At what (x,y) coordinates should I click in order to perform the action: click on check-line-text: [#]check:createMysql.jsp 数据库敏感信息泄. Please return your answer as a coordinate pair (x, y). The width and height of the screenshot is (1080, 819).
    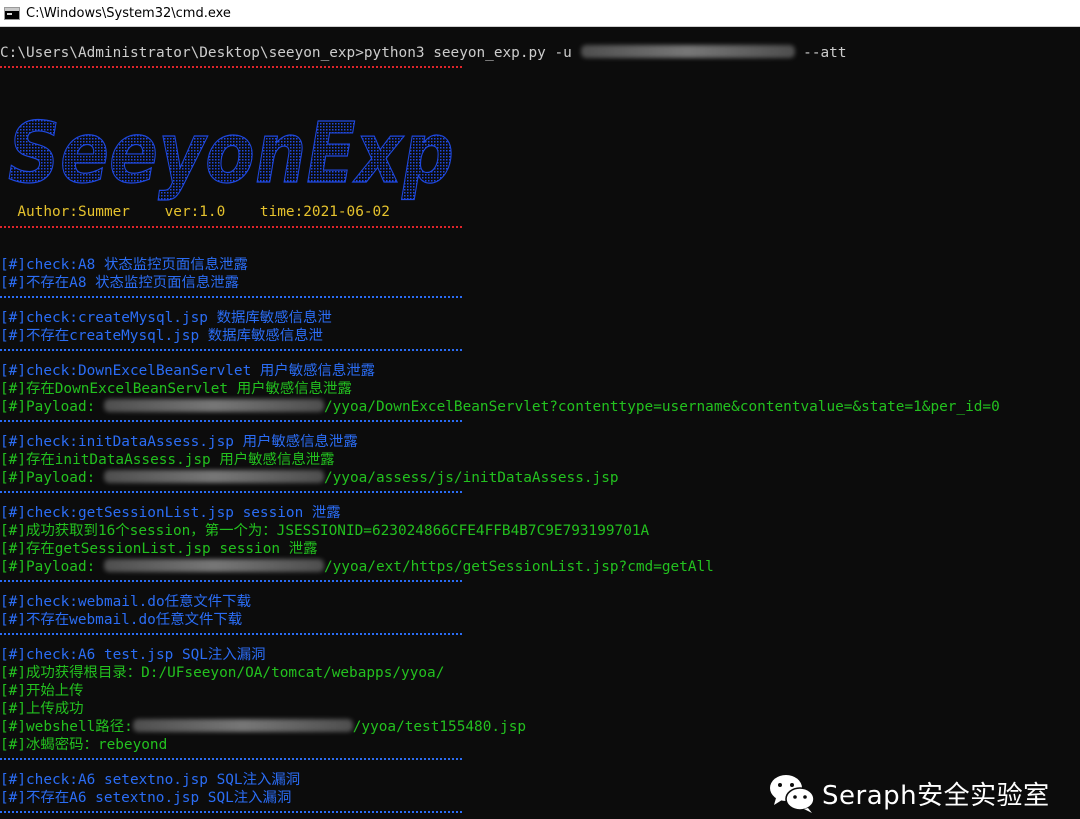
    Looking at the image, I should click on (166, 318).